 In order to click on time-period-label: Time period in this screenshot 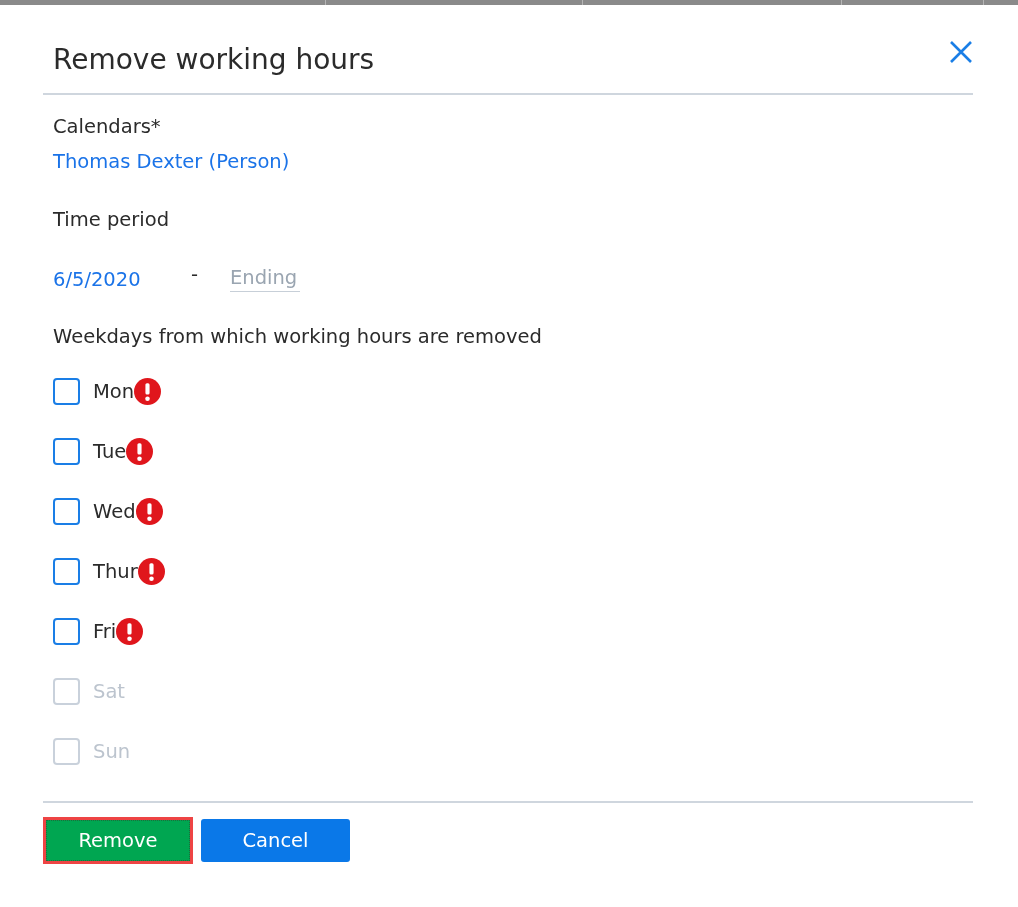, I will do `click(111, 220)`.